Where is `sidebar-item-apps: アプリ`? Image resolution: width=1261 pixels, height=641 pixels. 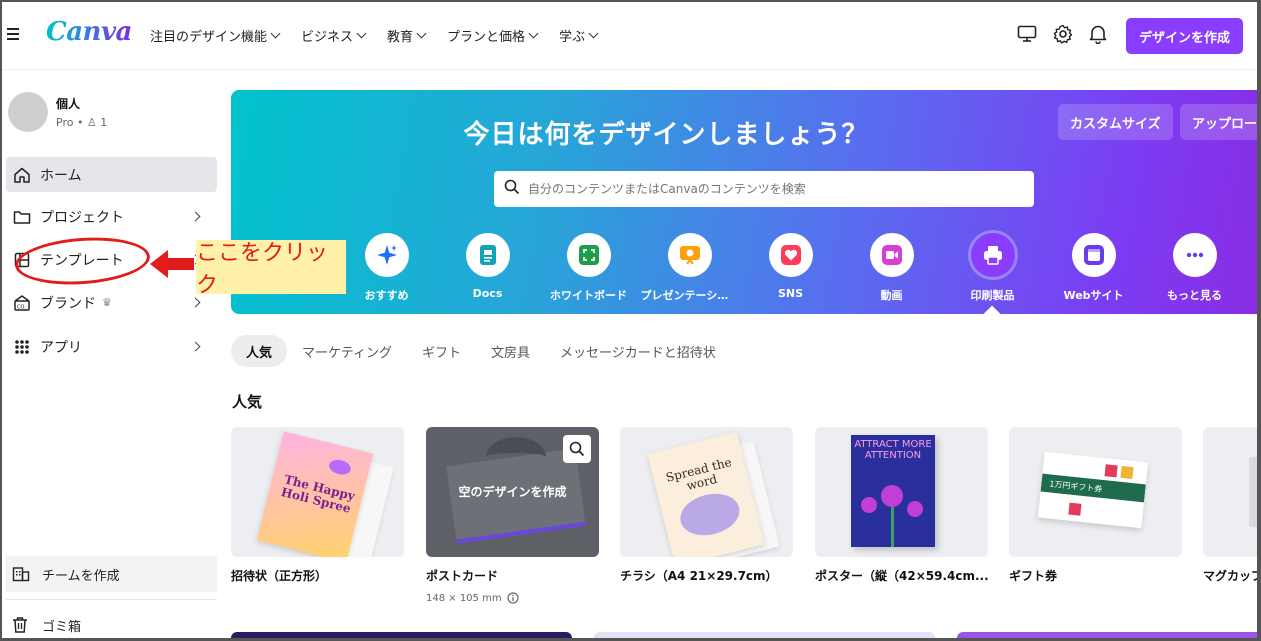 sidebar-item-apps: アプリ is located at coordinates (111, 346).